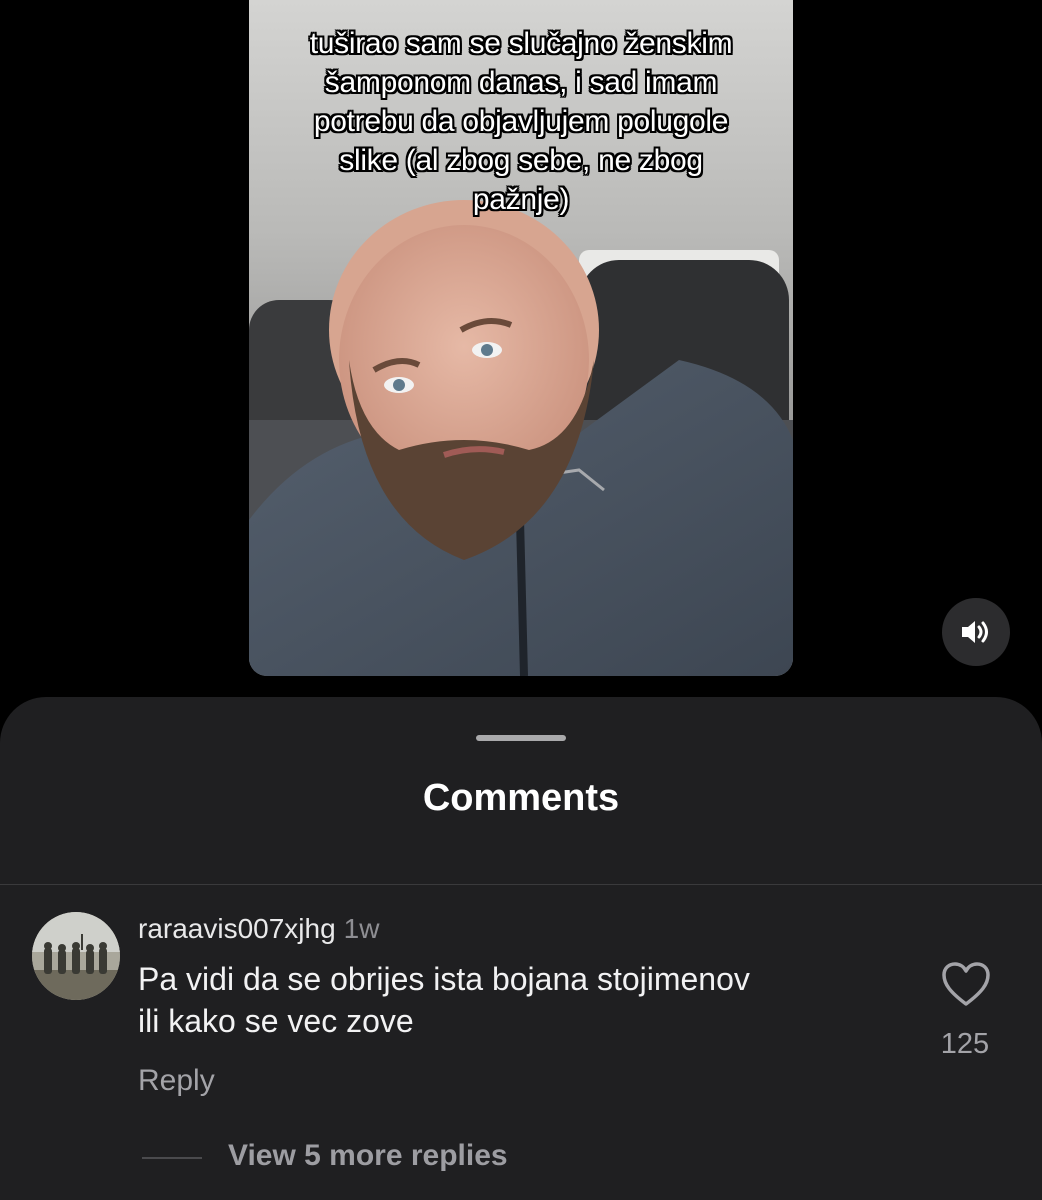 This screenshot has width=1042, height=1200. What do you see at coordinates (176, 1081) in the screenshot?
I see `reply-button: Reply` at bounding box center [176, 1081].